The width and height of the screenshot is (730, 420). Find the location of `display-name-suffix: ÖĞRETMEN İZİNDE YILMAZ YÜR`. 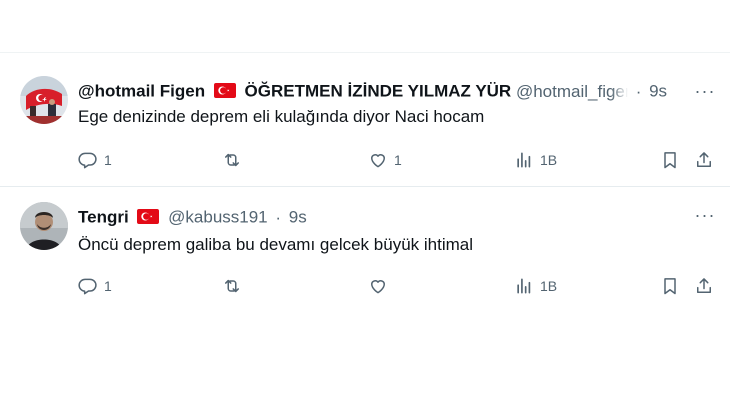

display-name-suffix: ÖĞRETMEN İZİNDE YILMAZ YÜR is located at coordinates (378, 91).